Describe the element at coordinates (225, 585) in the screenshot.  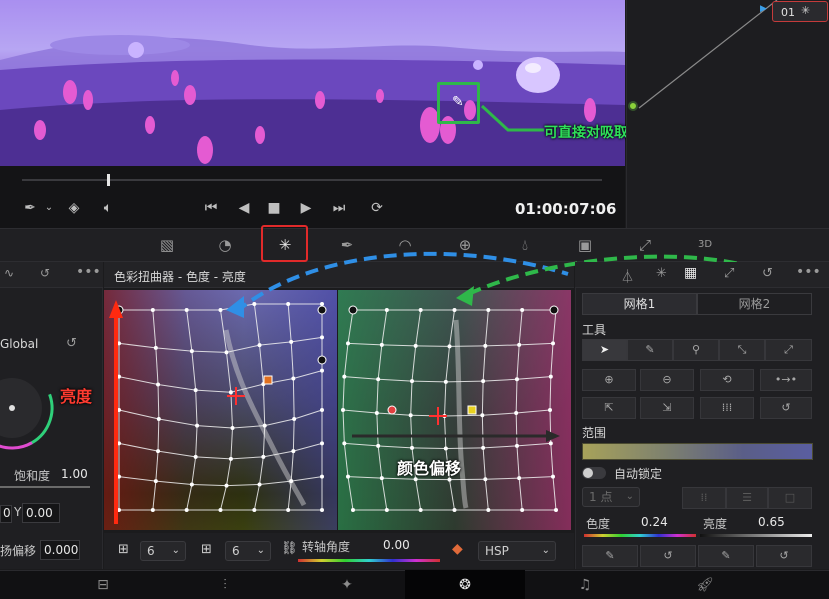
I see `edit-page-icon: ⫶` at that location.